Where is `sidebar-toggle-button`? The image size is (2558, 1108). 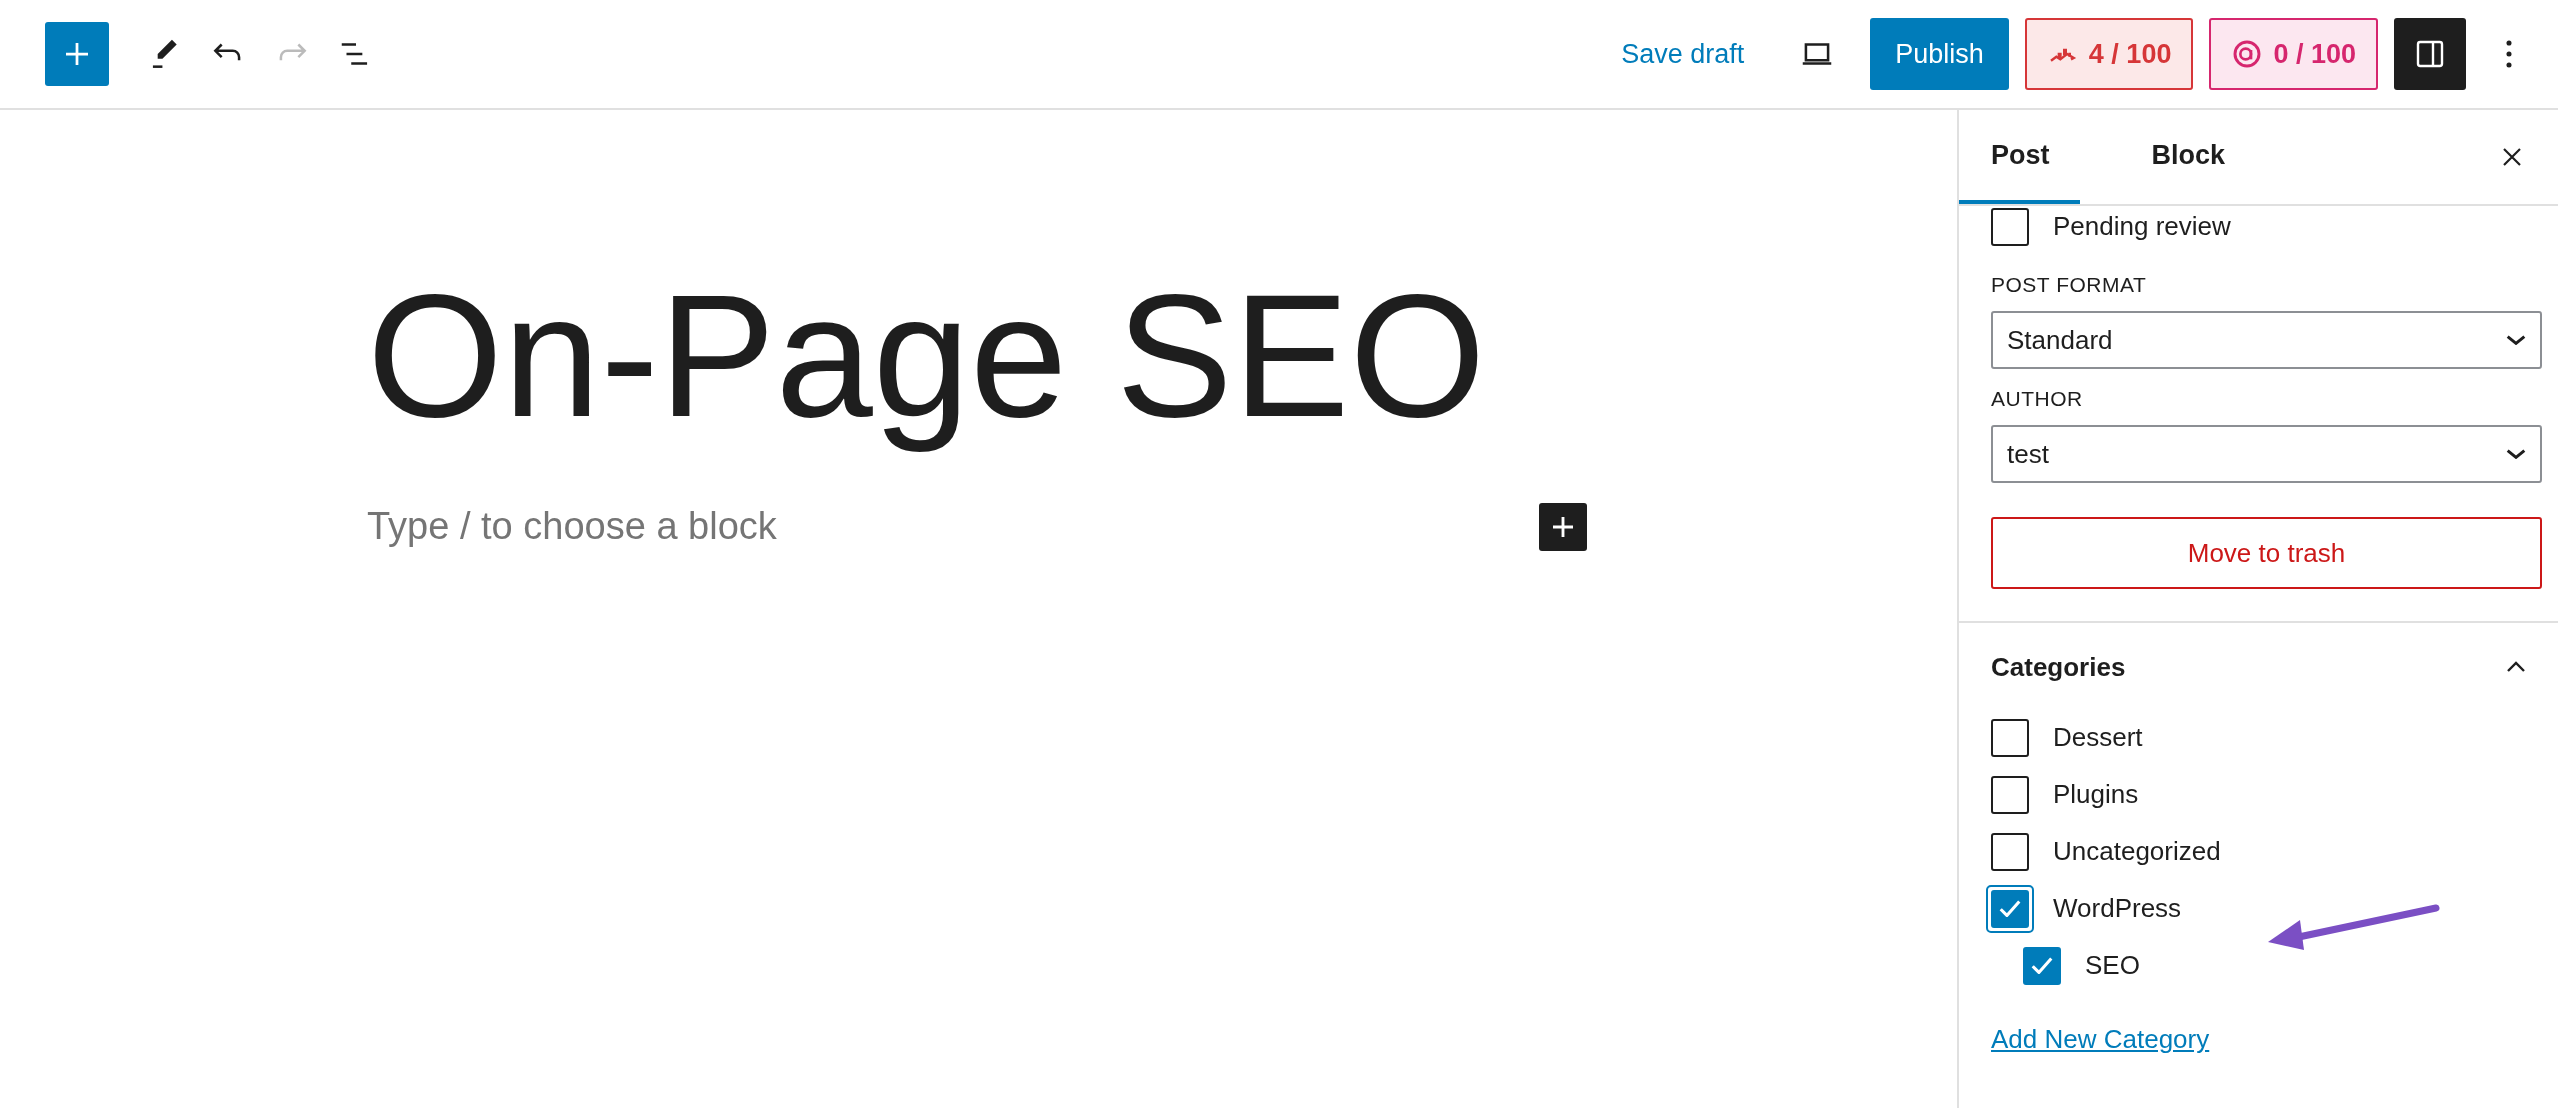
sidebar-toggle-button is located at coordinates (2430, 54).